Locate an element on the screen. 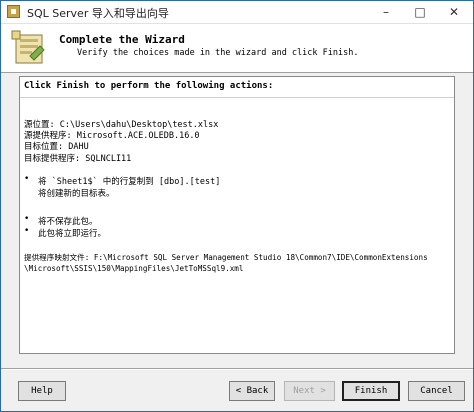 This screenshot has width=474, height=412. close-button: ✕ is located at coordinates (454, 12).